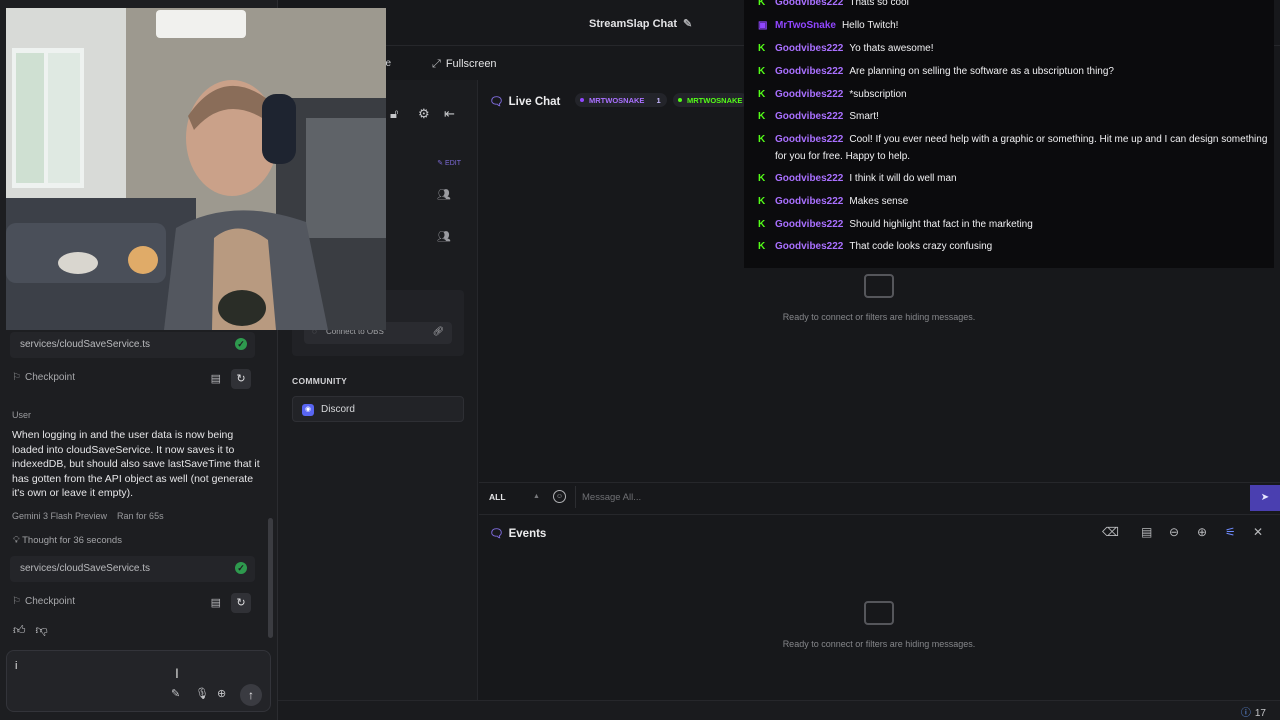  Describe the element at coordinates (1021, 48) in the screenshot. I see `chat-message-body: Goodvibes222 Yo thats awesome!` at that location.